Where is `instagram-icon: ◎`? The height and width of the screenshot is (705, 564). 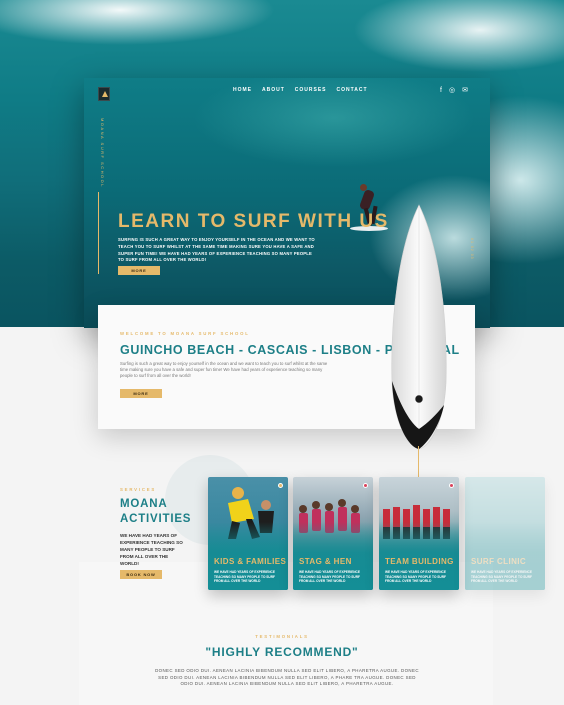
instagram-icon: ◎ is located at coordinates (452, 90).